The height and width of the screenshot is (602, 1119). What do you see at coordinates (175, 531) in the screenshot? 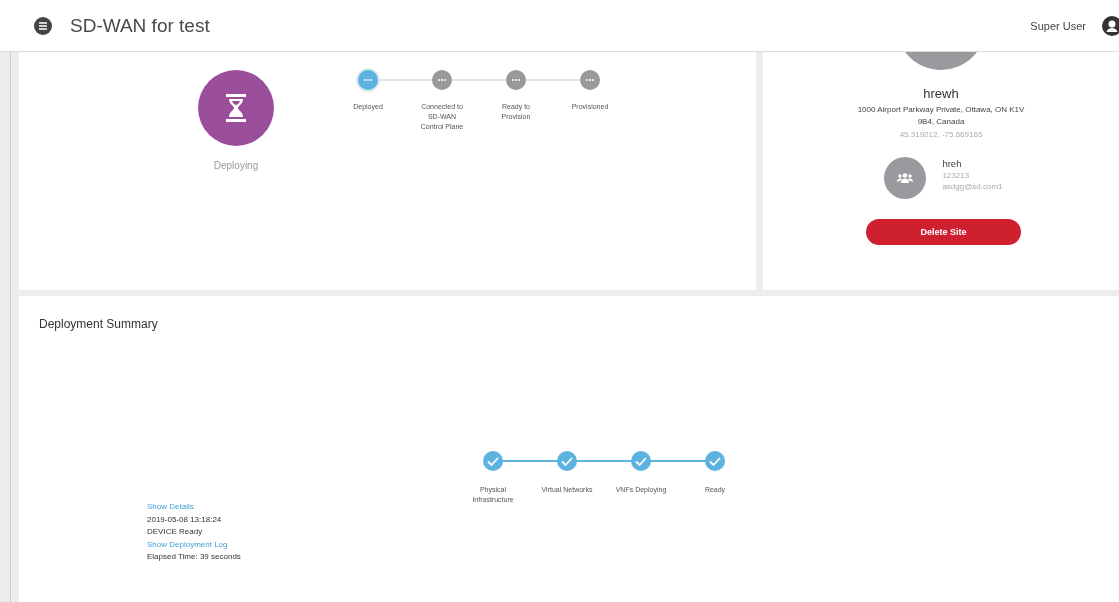
I see `log-text: DEVICE Ready` at bounding box center [175, 531].